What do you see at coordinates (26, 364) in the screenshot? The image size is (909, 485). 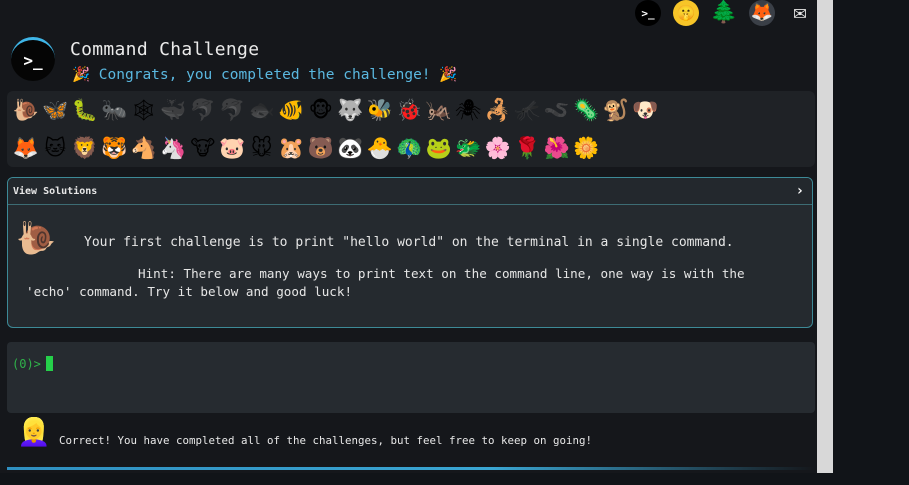 I see `terminal-prompt: (0)>` at bounding box center [26, 364].